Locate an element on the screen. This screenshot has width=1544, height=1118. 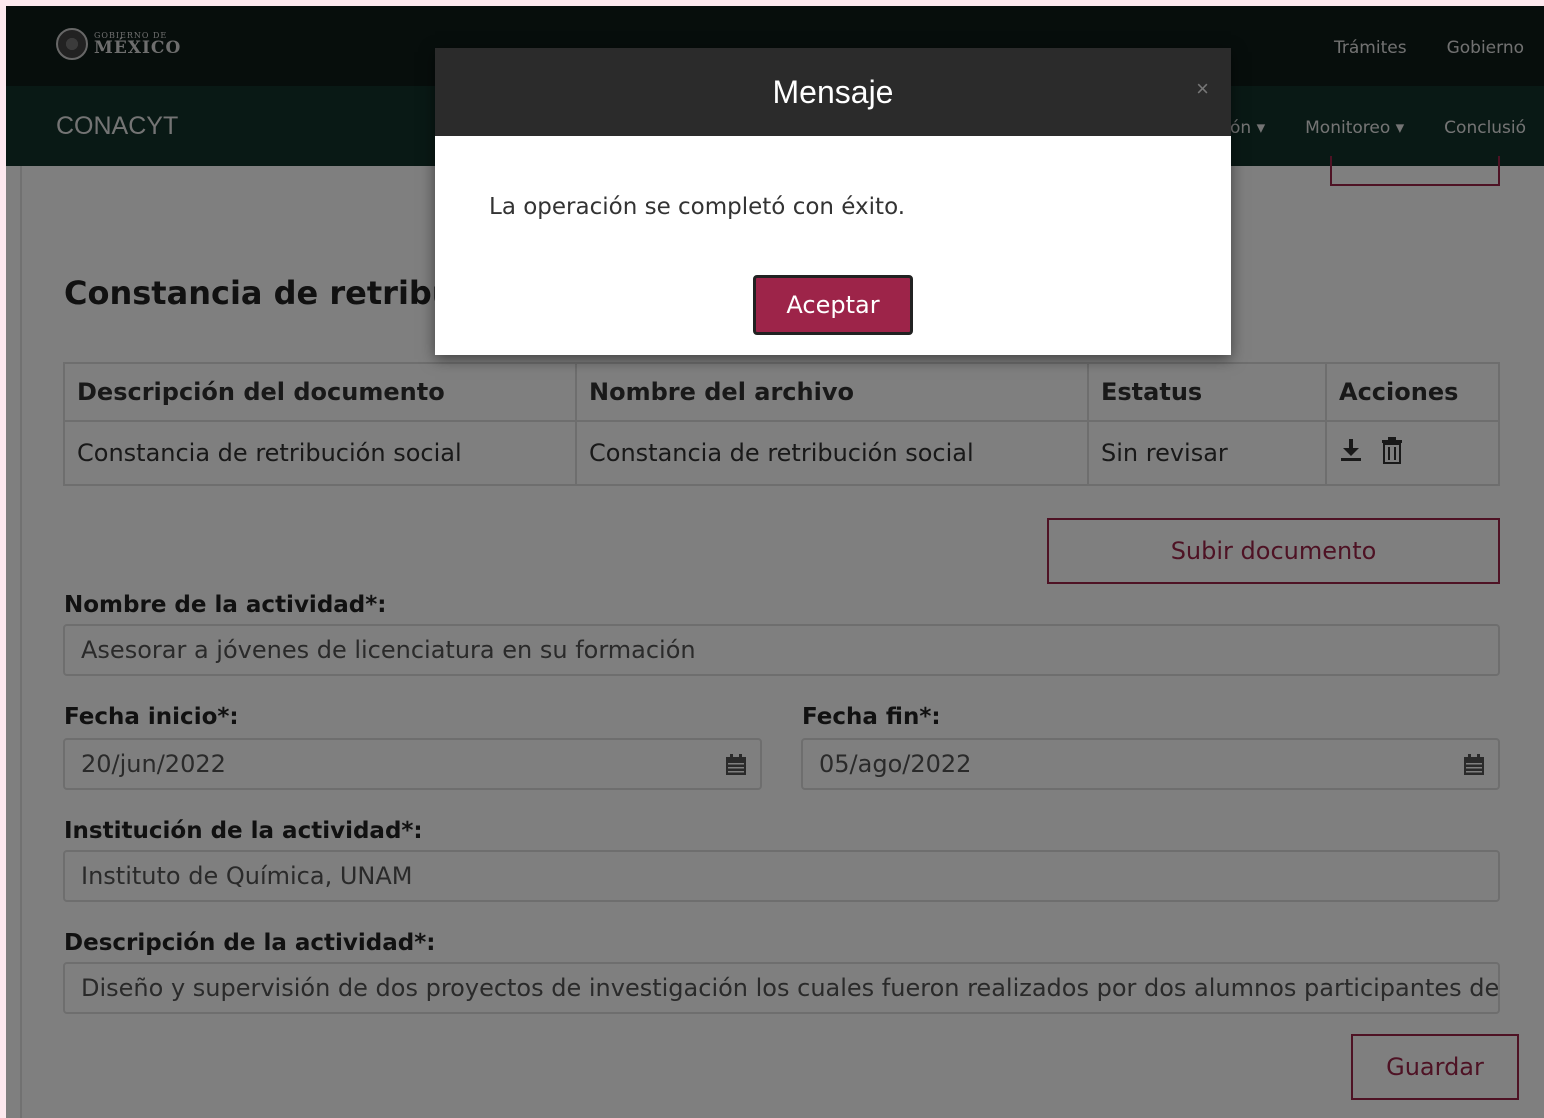
accept-button: Aceptar is located at coordinates (833, 305).